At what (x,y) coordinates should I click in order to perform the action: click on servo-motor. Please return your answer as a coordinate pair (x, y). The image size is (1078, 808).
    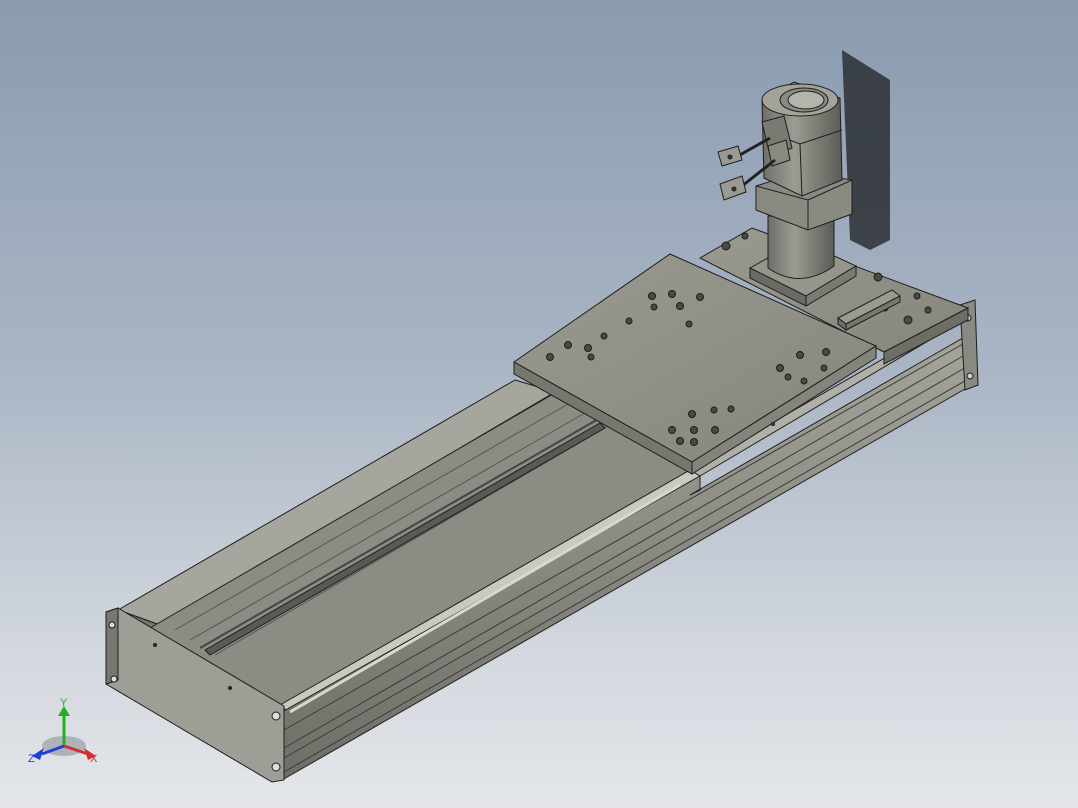
    Looking at the image, I should click on (803, 194).